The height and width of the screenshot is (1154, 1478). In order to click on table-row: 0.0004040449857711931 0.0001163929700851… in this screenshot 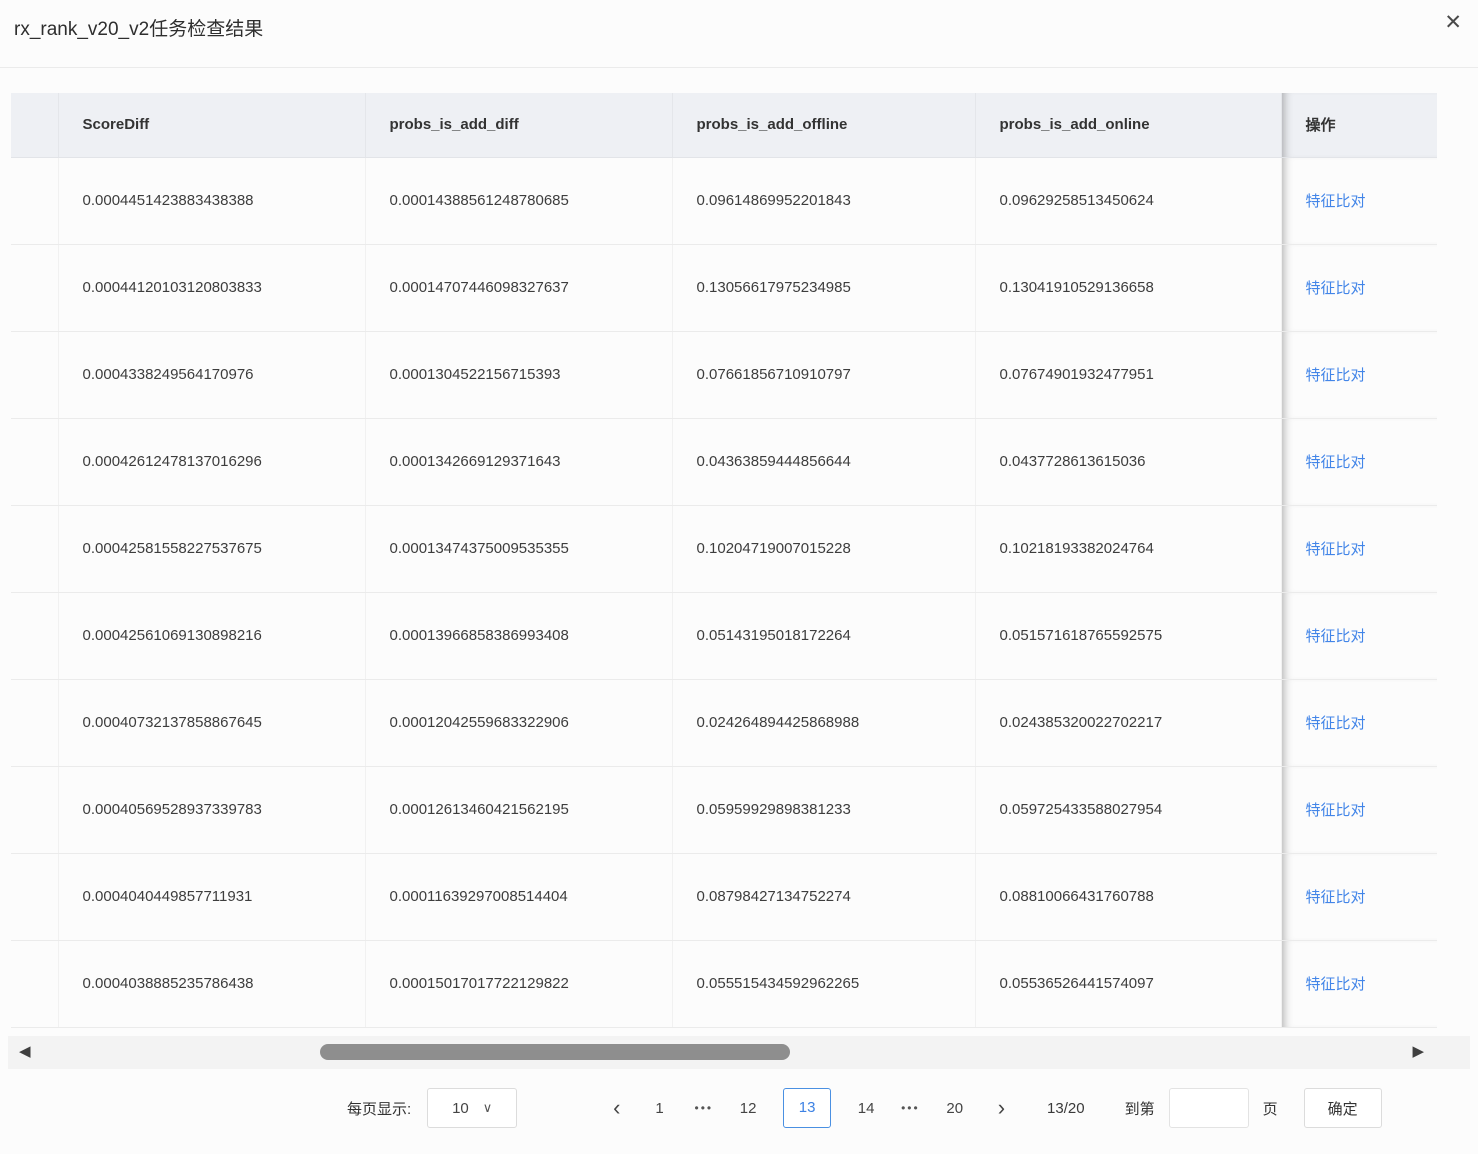, I will do `click(724, 897)`.